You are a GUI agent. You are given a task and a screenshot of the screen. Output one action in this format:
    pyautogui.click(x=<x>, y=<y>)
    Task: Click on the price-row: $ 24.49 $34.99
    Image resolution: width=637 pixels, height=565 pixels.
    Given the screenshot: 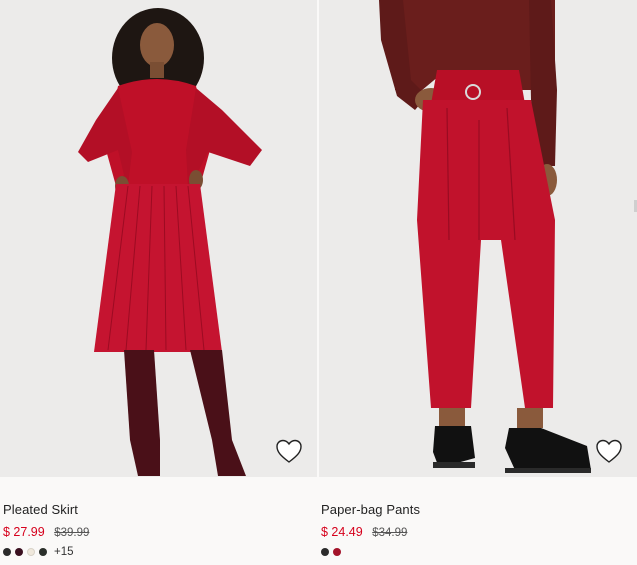 What is the action you would take?
    pyautogui.click(x=479, y=532)
    